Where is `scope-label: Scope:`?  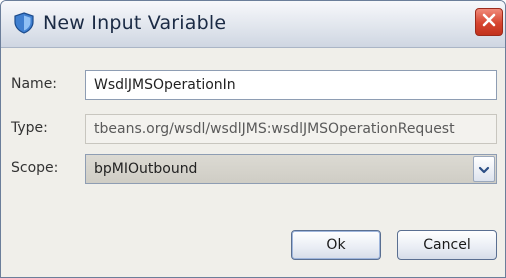 scope-label: Scope: is located at coordinates (35, 168).